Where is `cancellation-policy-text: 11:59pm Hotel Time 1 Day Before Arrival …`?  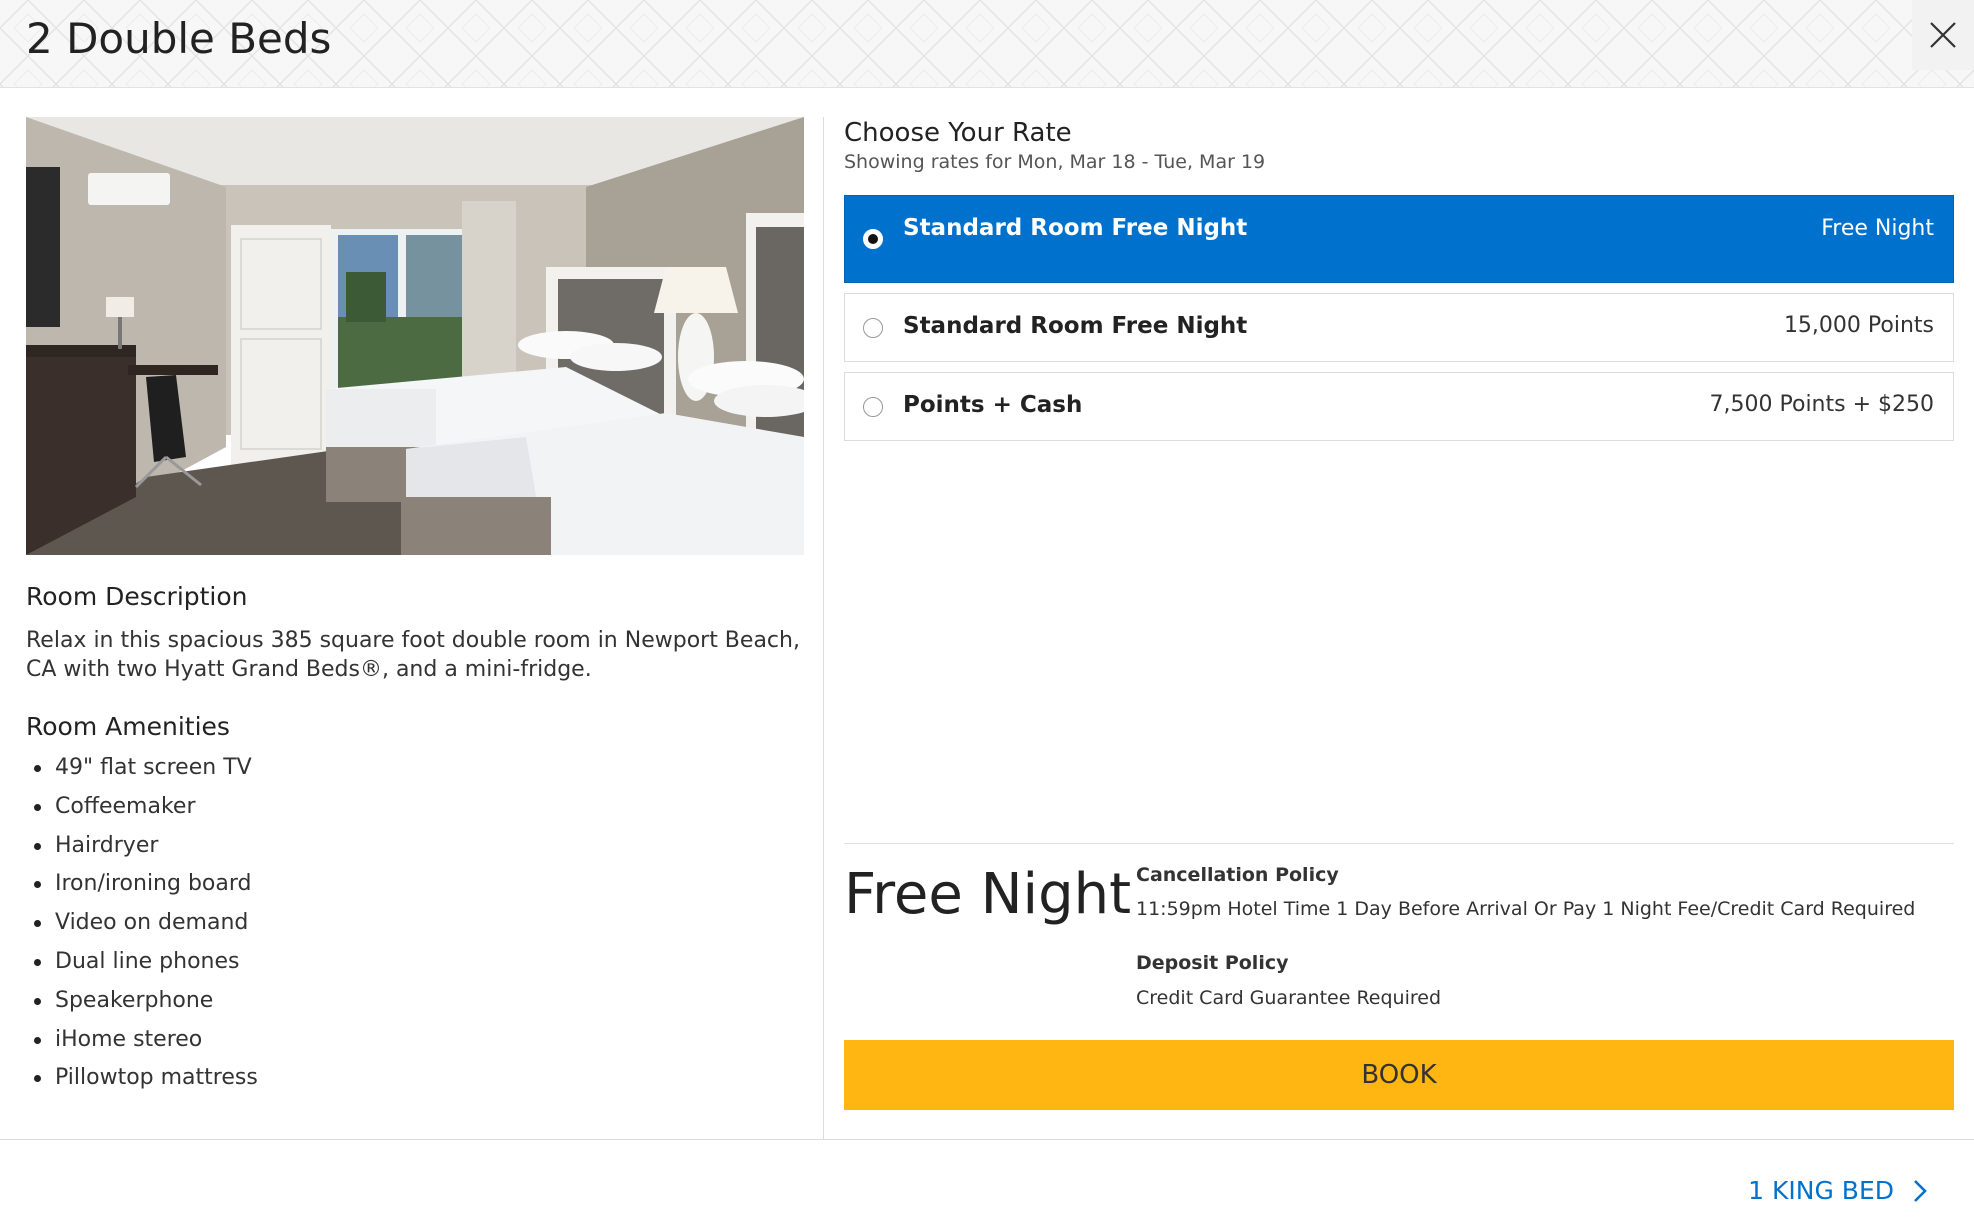 cancellation-policy-text: 11:59pm Hotel Time 1 Day Before Arrival … is located at coordinates (1526, 909).